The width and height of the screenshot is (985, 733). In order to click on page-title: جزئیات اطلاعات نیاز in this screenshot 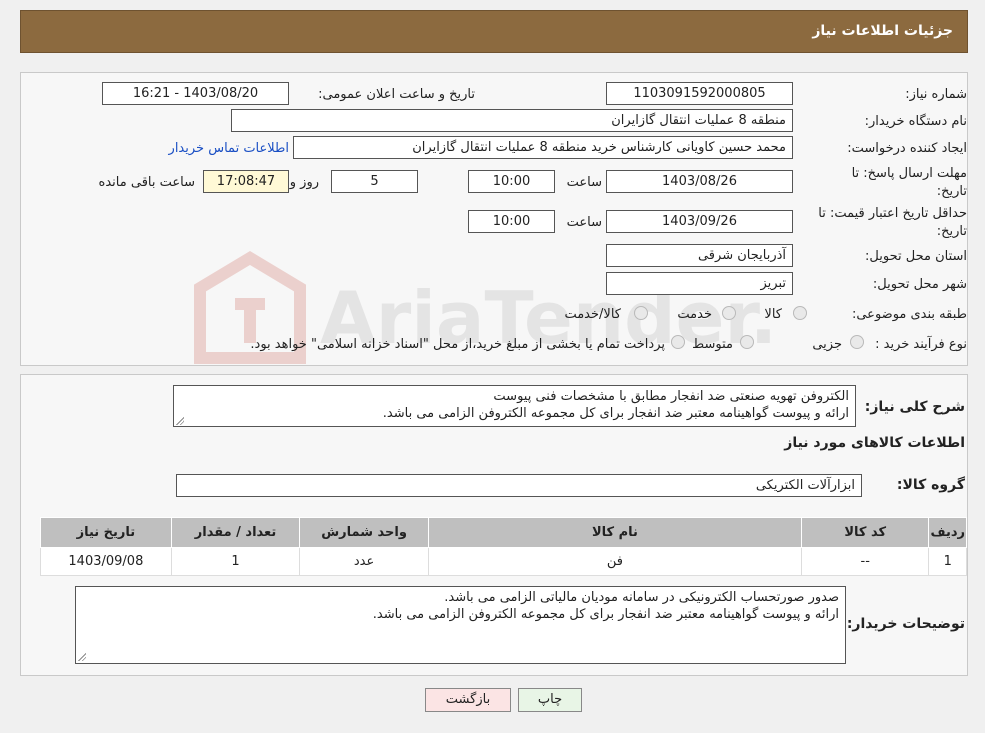, I will do `click(882, 31)`.